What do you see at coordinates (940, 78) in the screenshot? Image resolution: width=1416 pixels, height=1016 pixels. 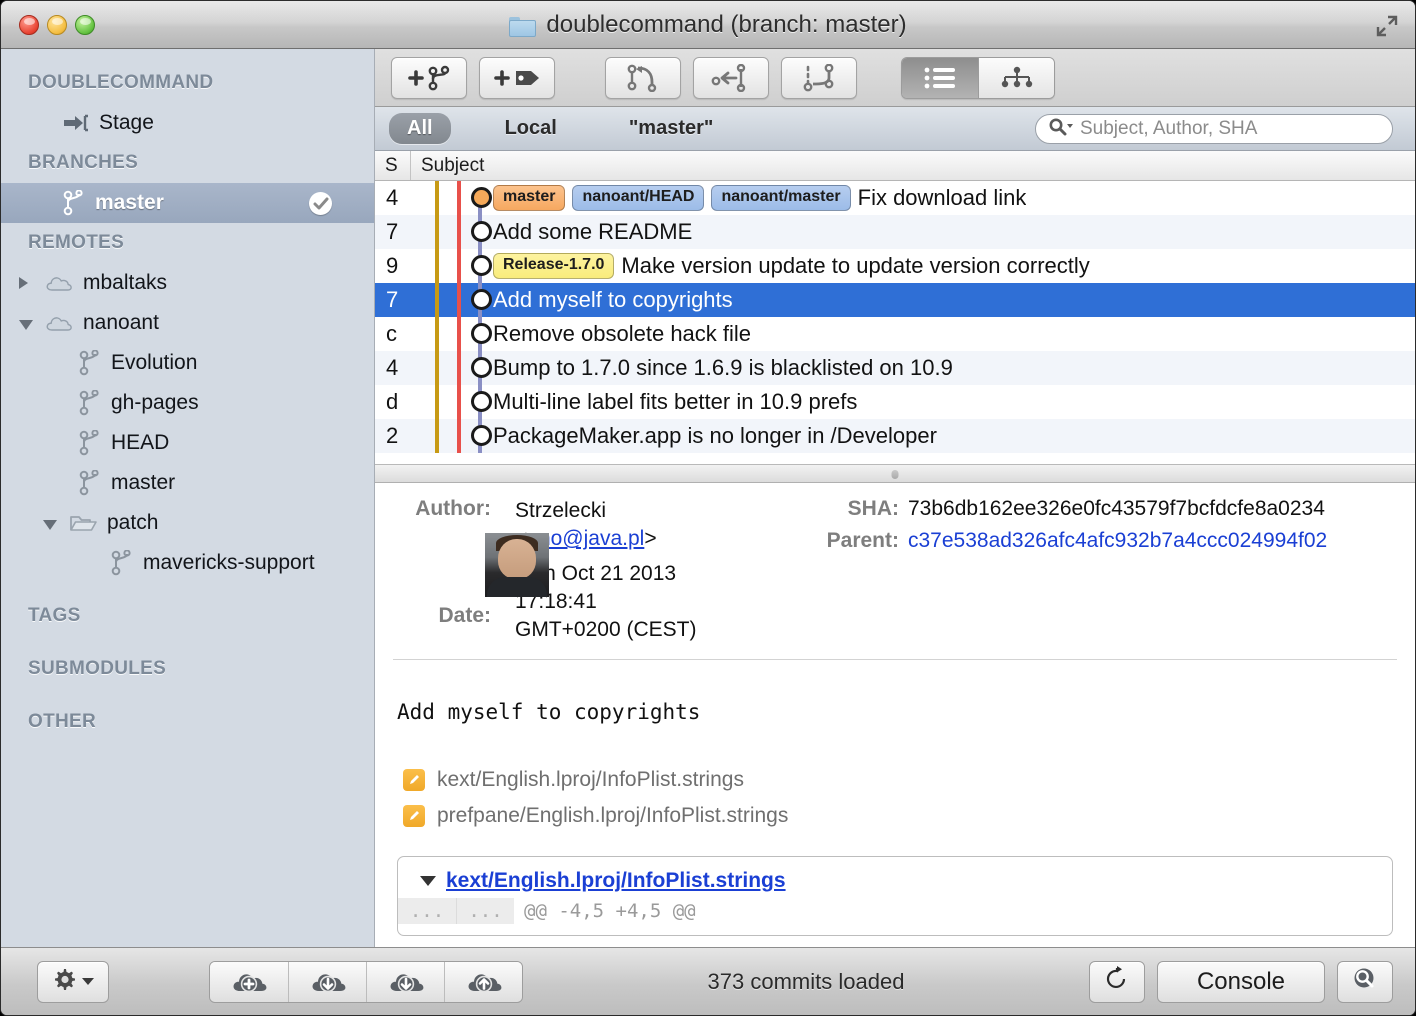 I see `list-view-button` at bounding box center [940, 78].